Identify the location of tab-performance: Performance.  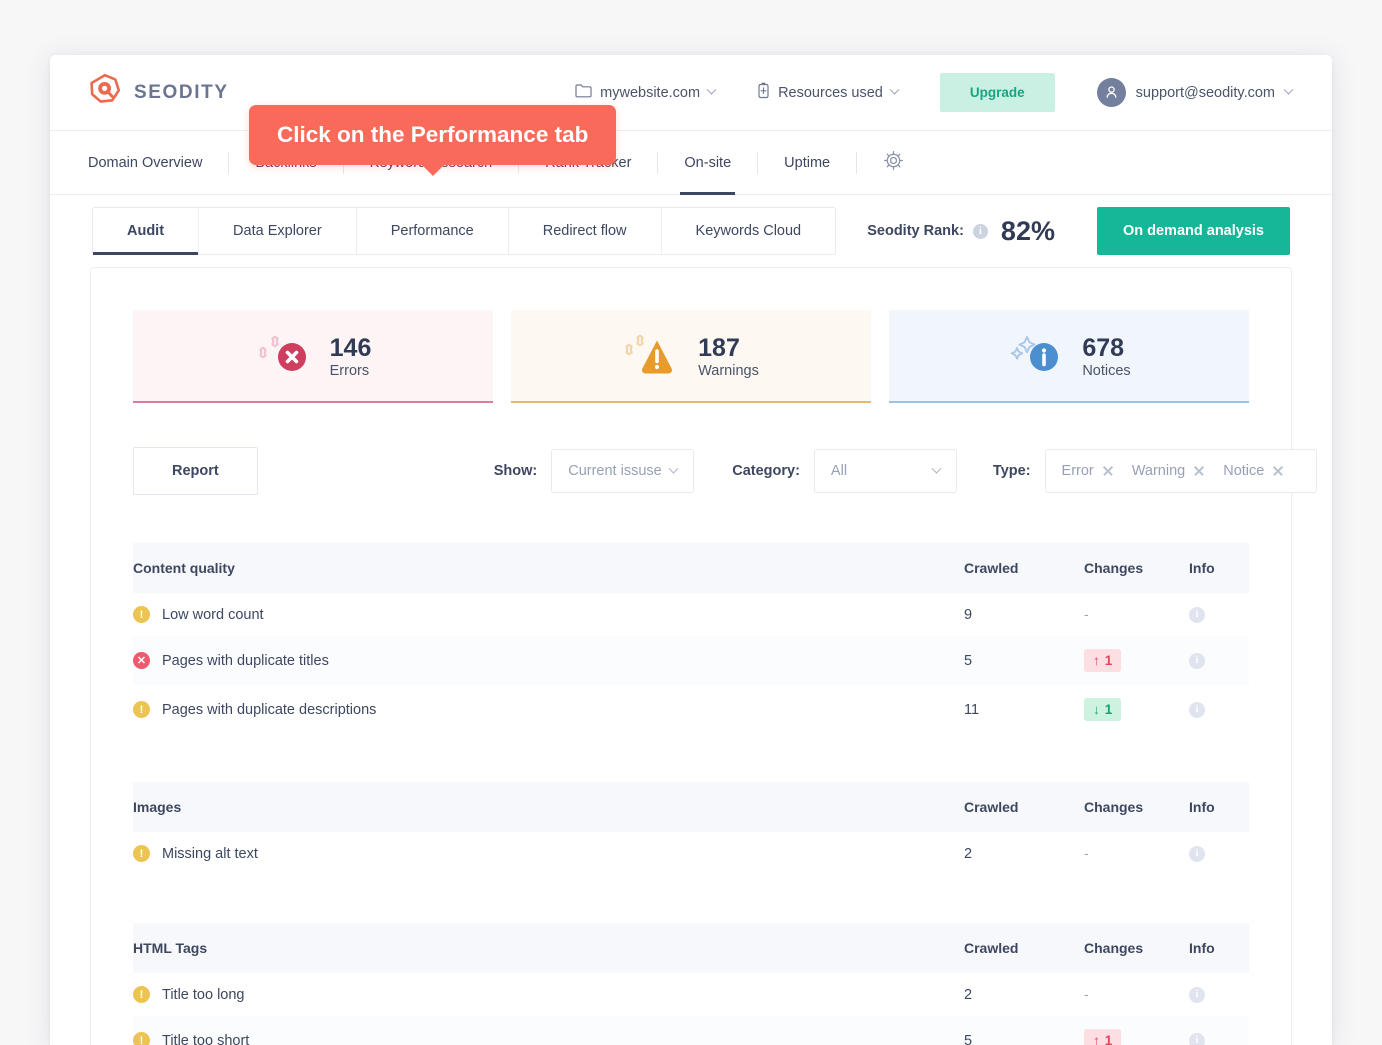
(433, 231).